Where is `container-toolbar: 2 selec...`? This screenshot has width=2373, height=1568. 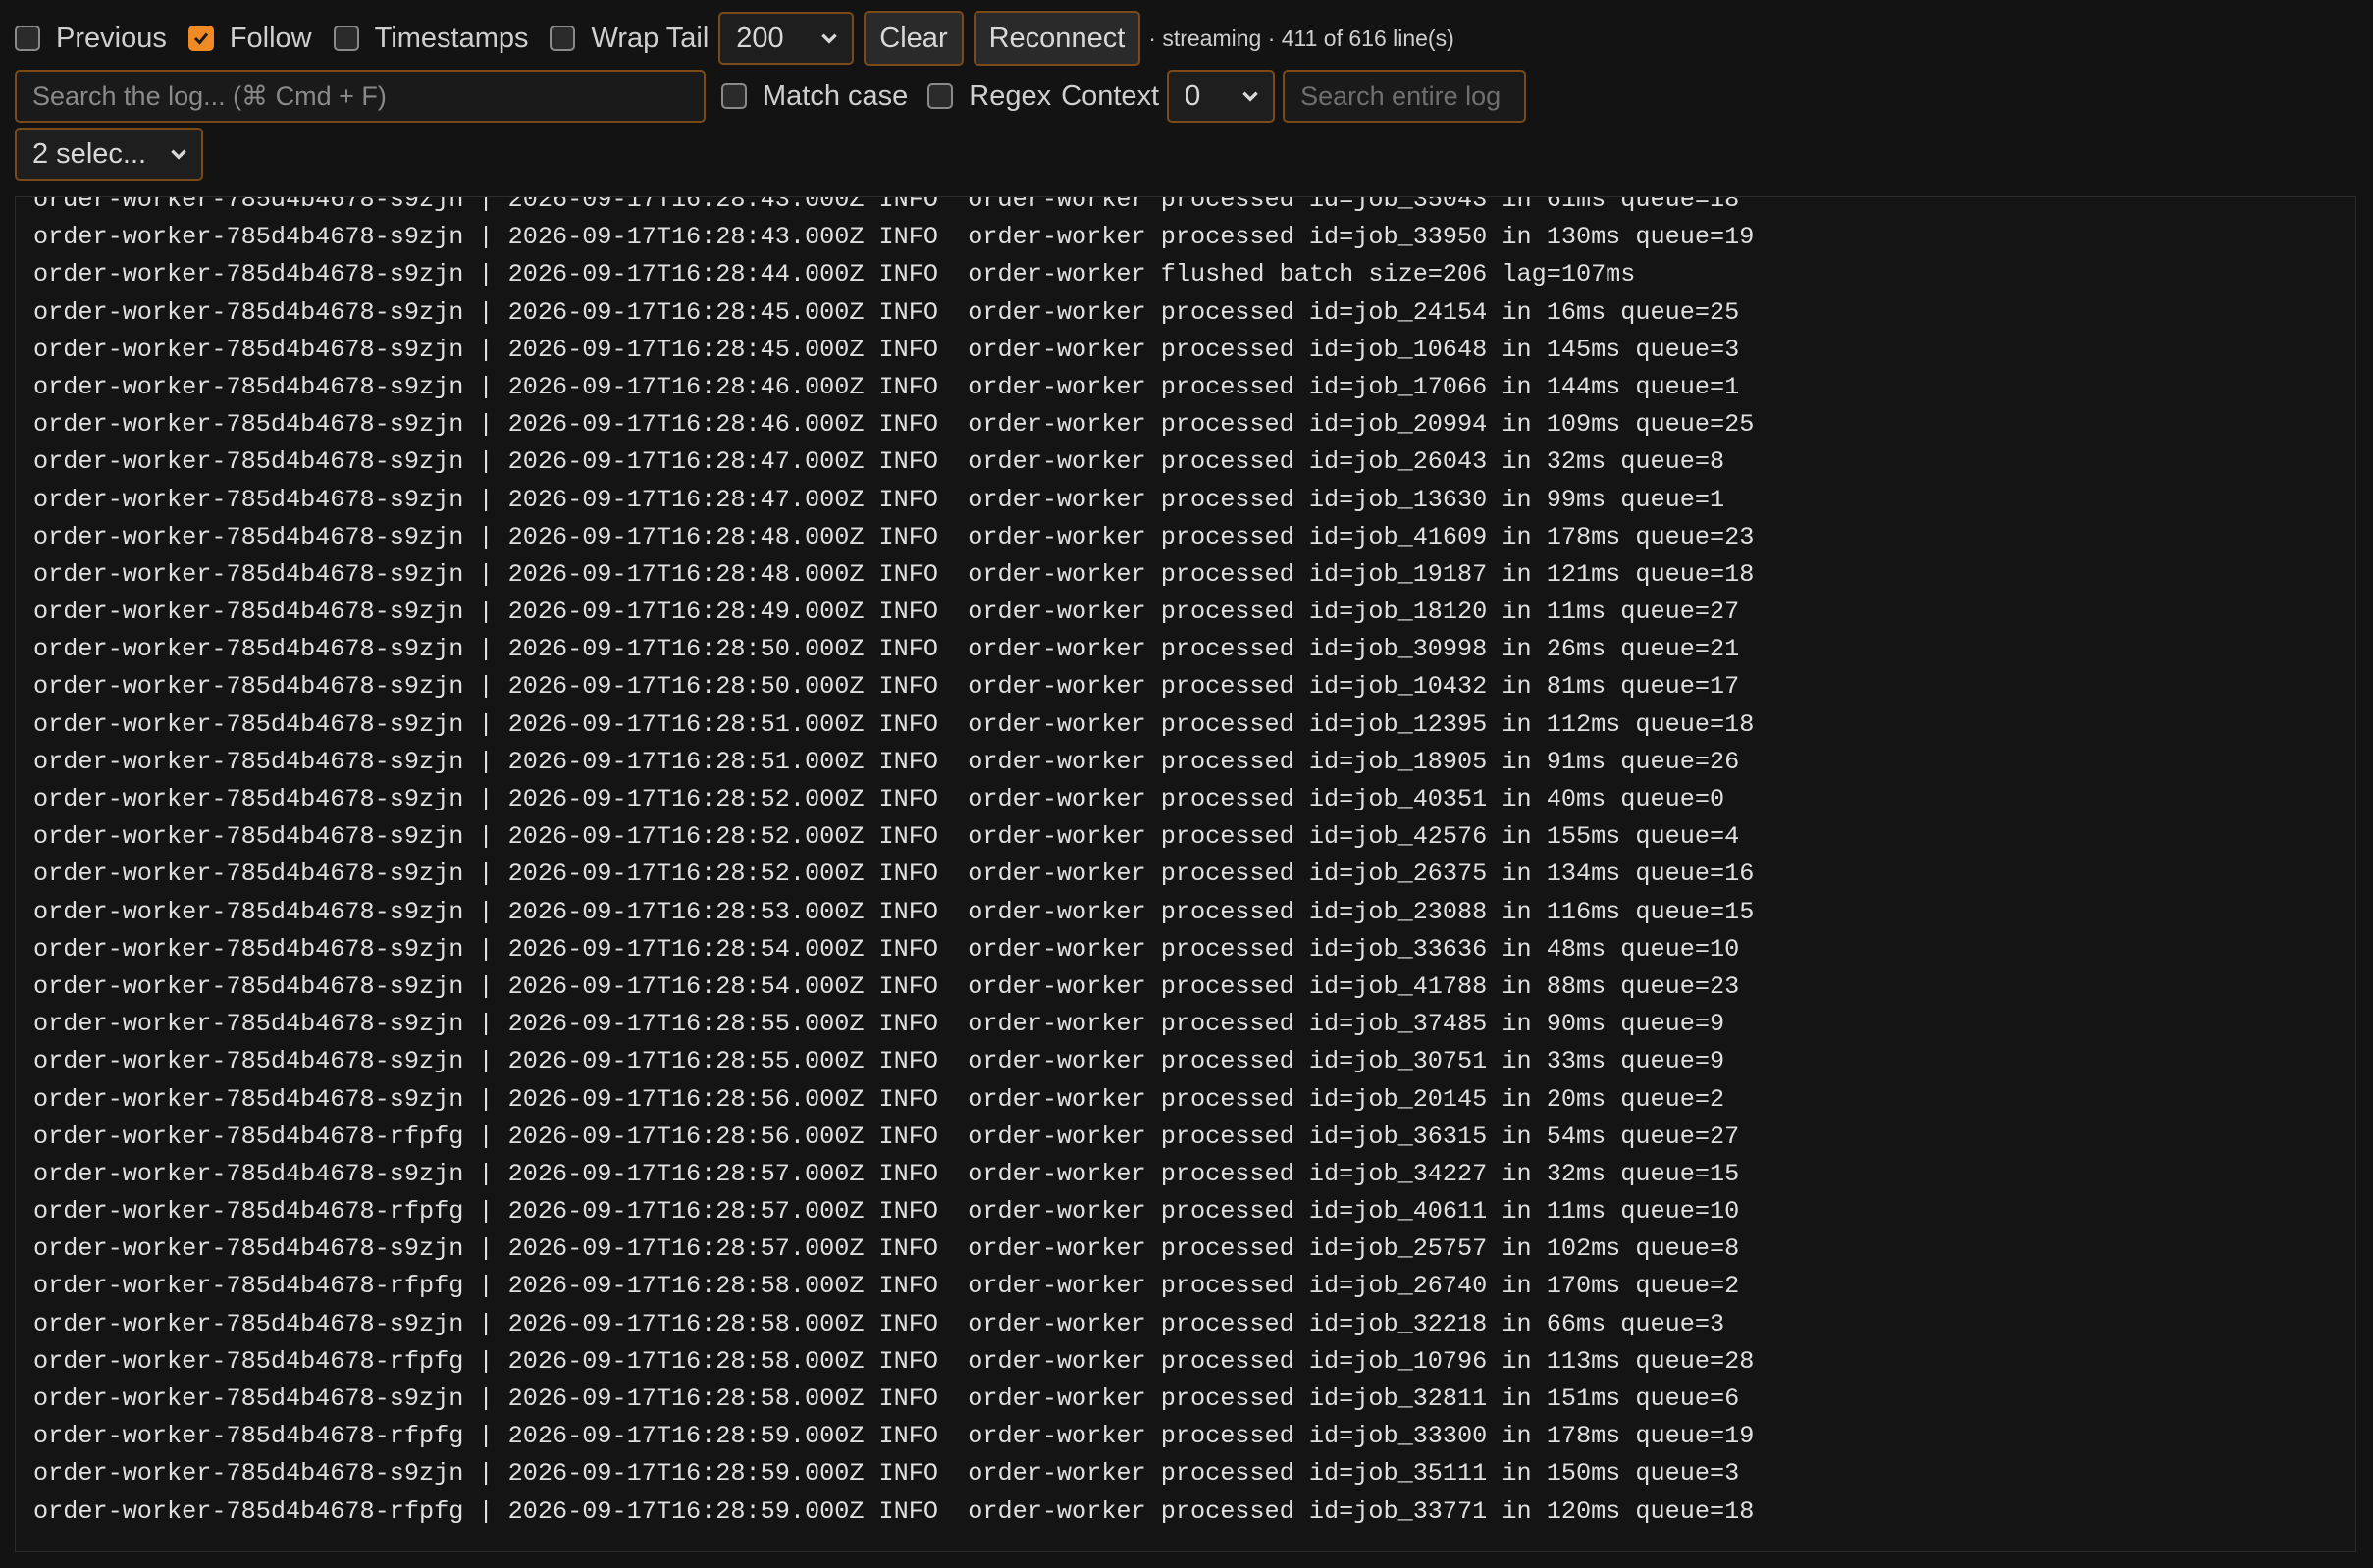
container-toolbar: 2 selec... is located at coordinates (109, 154).